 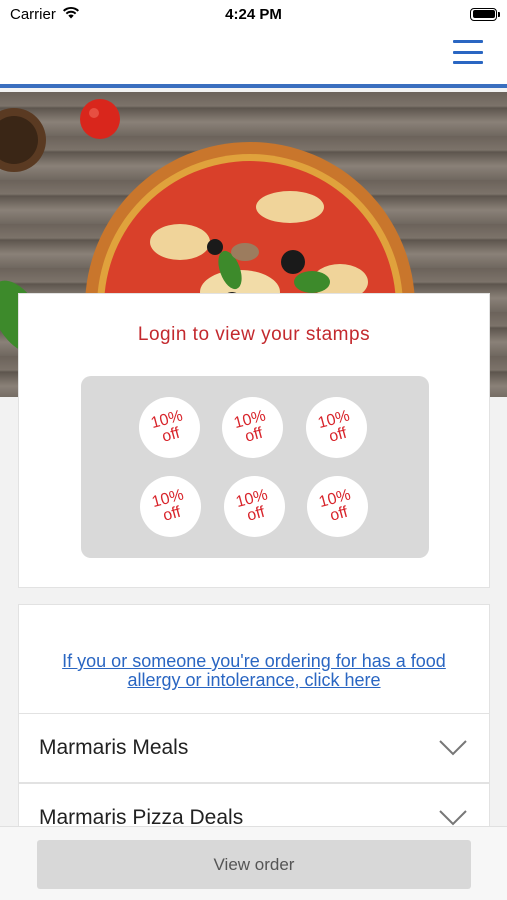 What do you see at coordinates (254, 748) in the screenshot?
I see `menu-section-marmaris-meals: Marmaris Meals` at bounding box center [254, 748].